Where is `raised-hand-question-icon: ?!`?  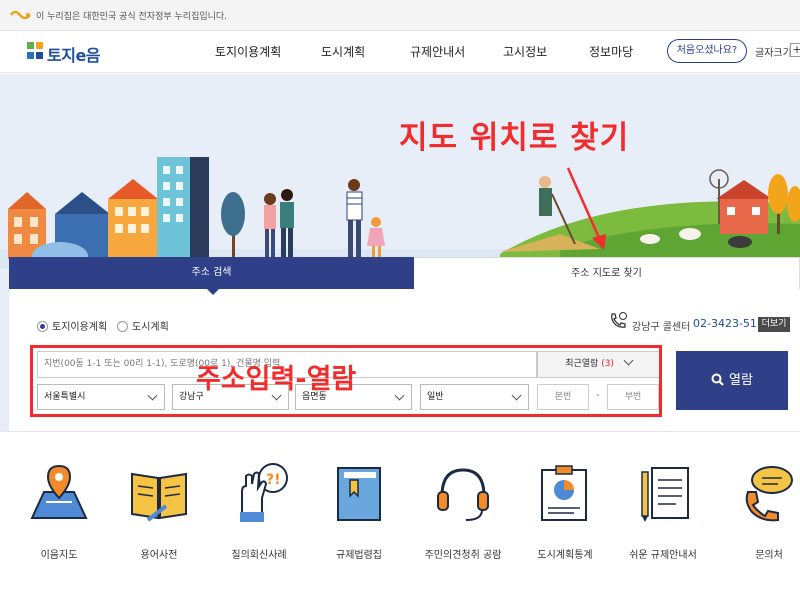 raised-hand-question-icon: ?! is located at coordinates (264, 492).